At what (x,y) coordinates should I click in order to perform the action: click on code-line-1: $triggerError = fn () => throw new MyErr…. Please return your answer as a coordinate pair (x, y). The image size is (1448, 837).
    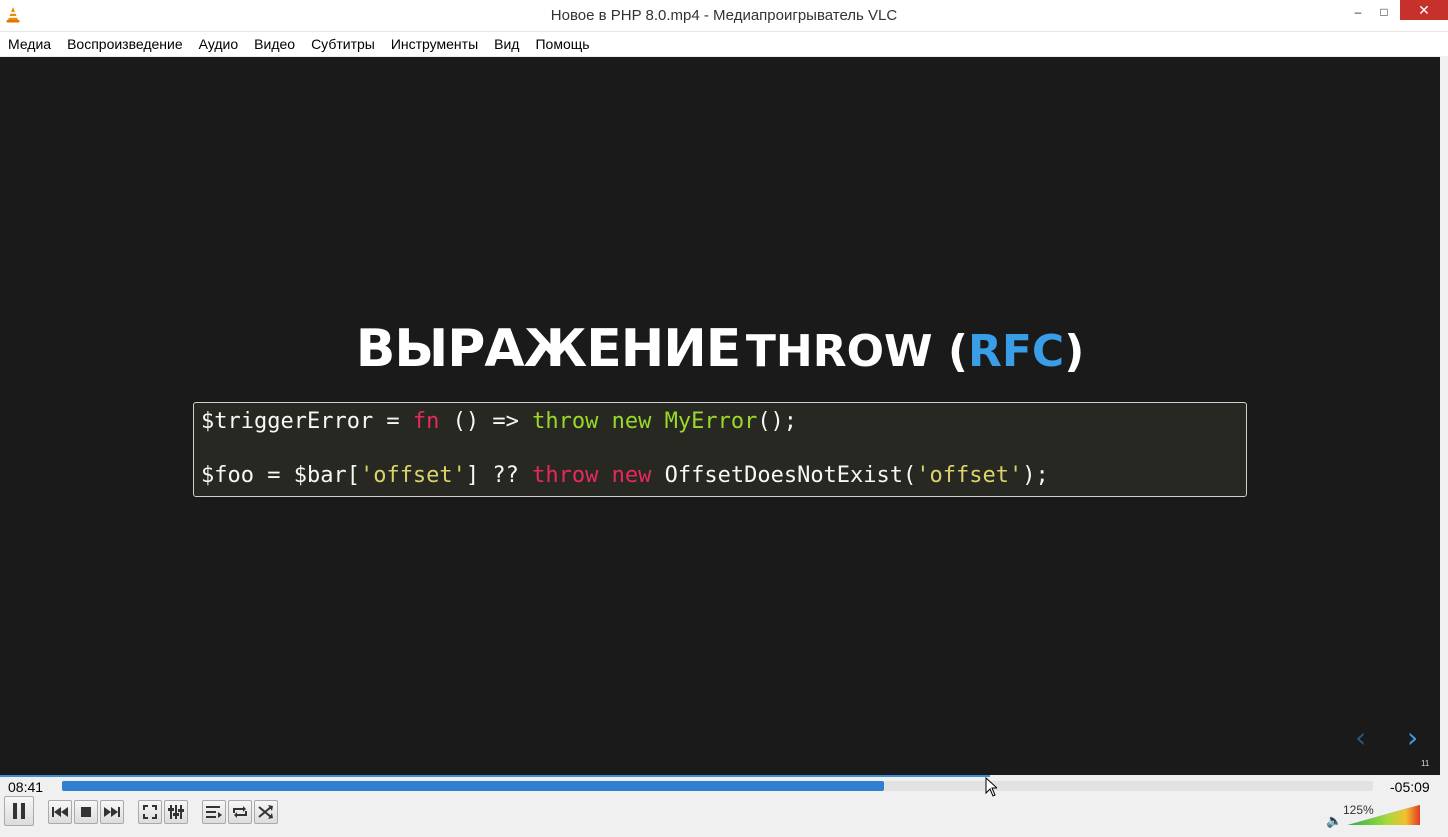
    Looking at the image, I should click on (499, 421).